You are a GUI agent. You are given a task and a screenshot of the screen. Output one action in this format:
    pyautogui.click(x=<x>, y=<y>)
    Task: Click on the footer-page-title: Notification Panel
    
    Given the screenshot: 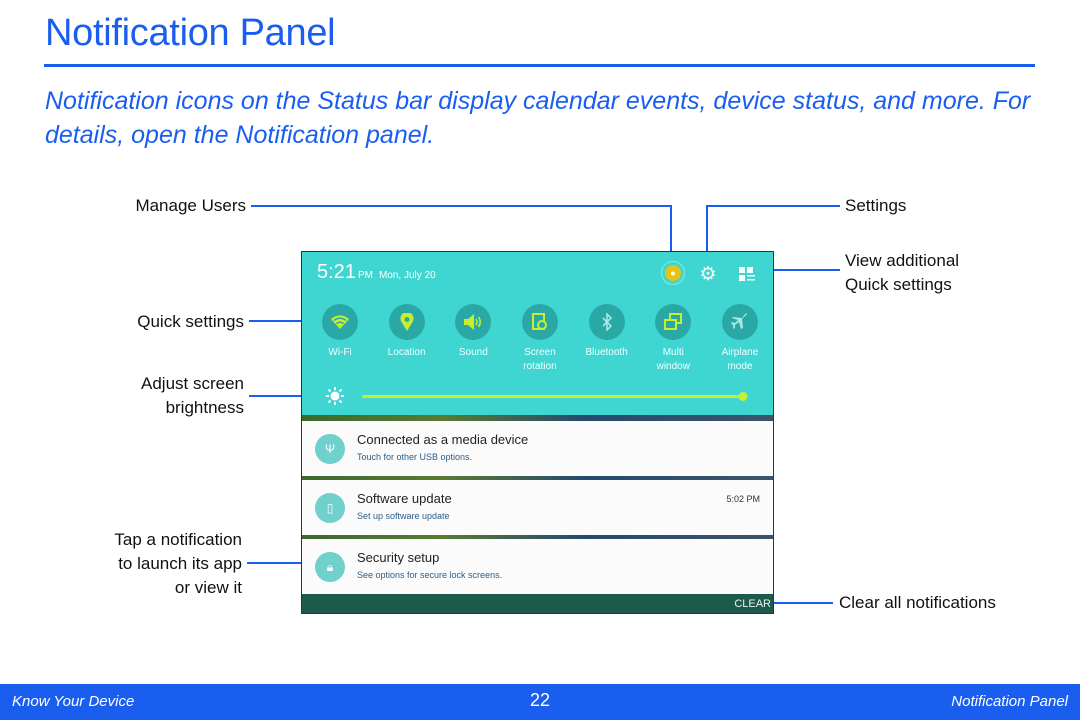 What is the action you would take?
    pyautogui.click(x=1009, y=701)
    